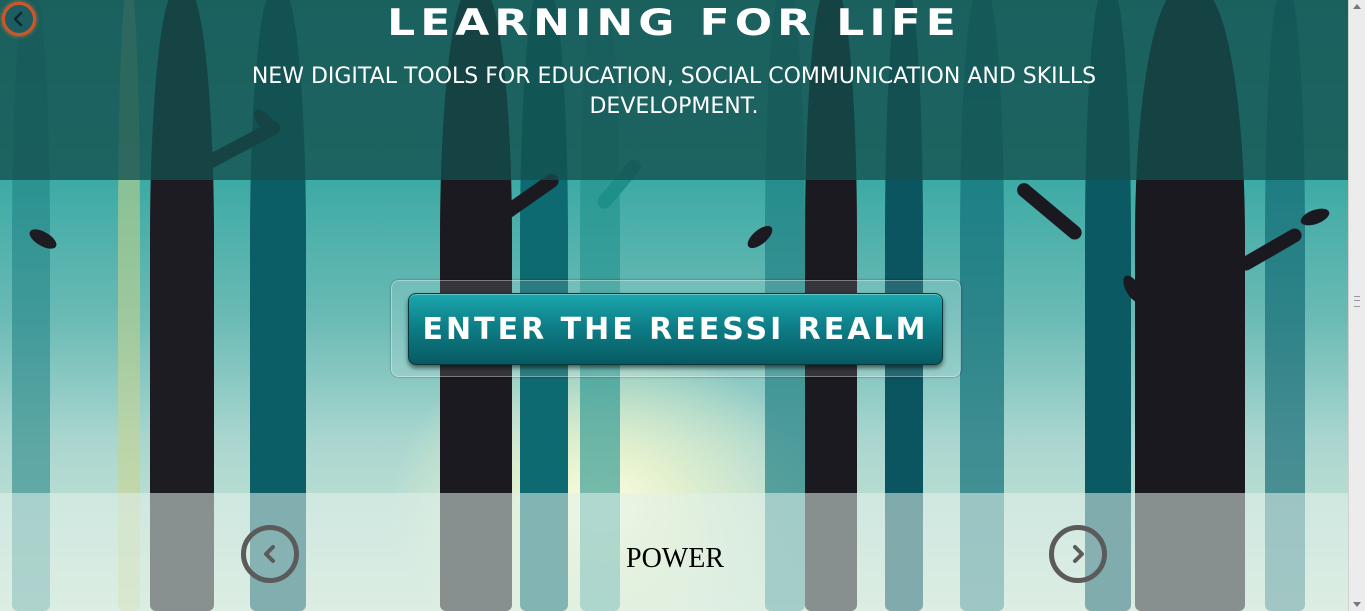 The width and height of the screenshot is (1365, 611). What do you see at coordinates (1357, 6) in the screenshot?
I see `scroll-up-arrow-icon` at bounding box center [1357, 6].